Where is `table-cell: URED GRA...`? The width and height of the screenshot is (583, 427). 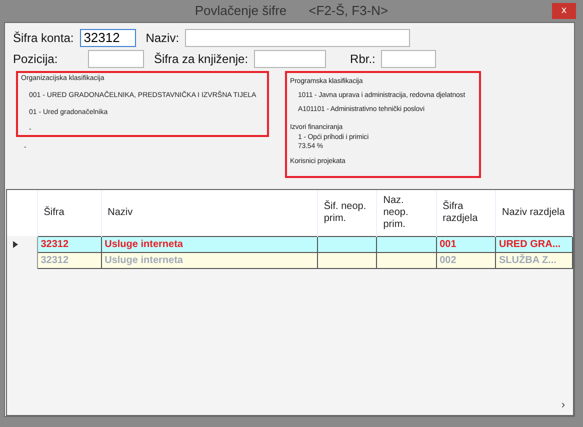 table-cell: URED GRA... is located at coordinates (533, 244).